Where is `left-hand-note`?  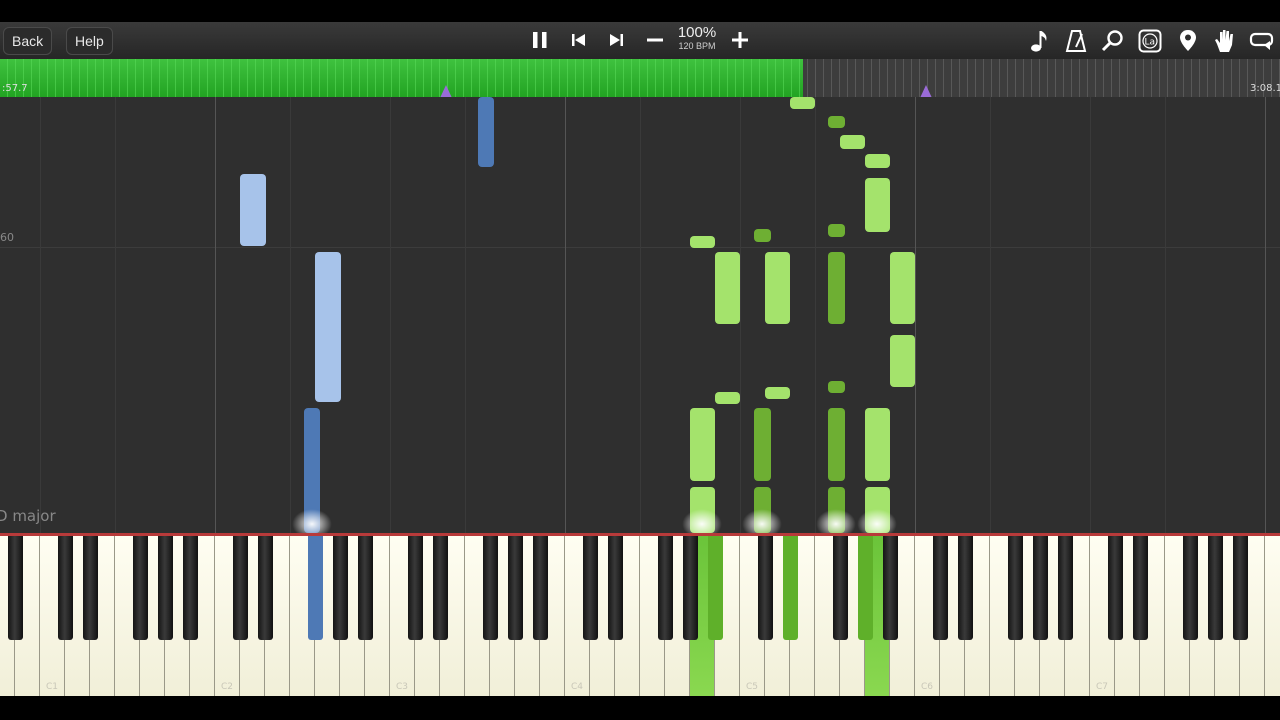
left-hand-note is located at coordinates (253, 210).